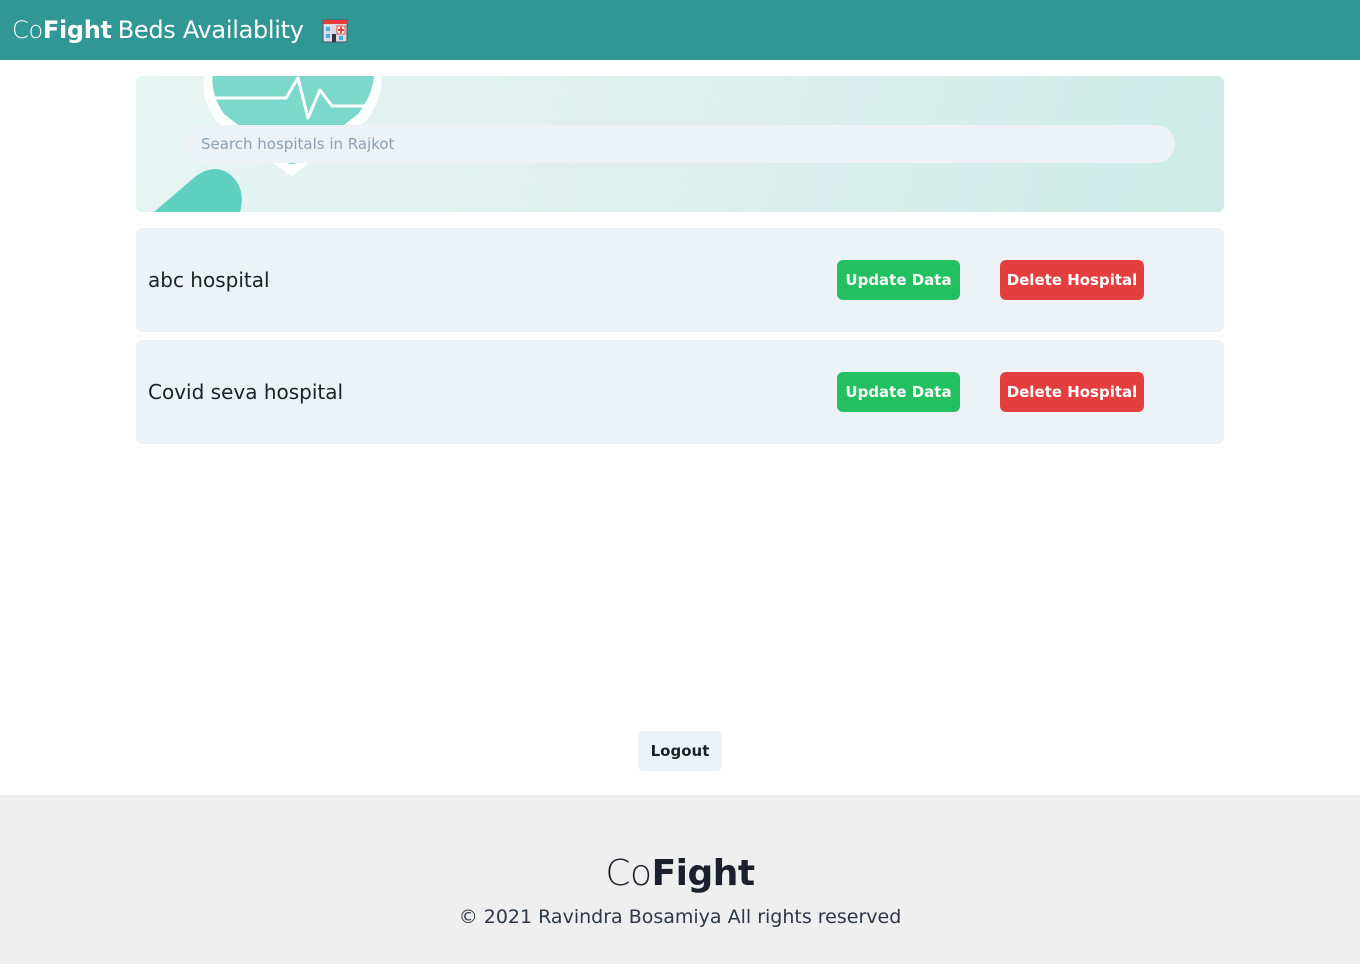 The width and height of the screenshot is (1360, 964). What do you see at coordinates (680, 751) in the screenshot?
I see `logout-button: Logout` at bounding box center [680, 751].